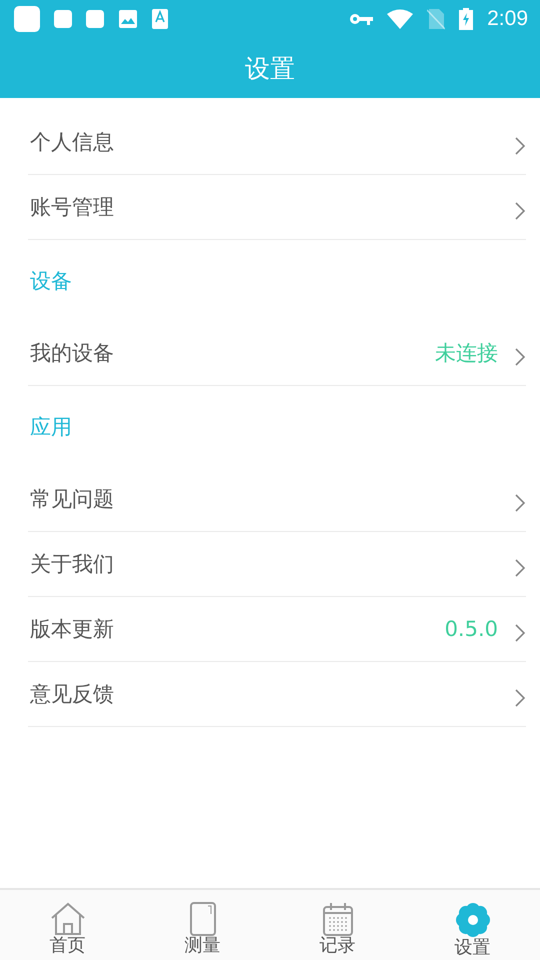 This screenshot has width=540, height=960. What do you see at coordinates (51, 427) in the screenshot?
I see `section-heading: 应用` at bounding box center [51, 427].